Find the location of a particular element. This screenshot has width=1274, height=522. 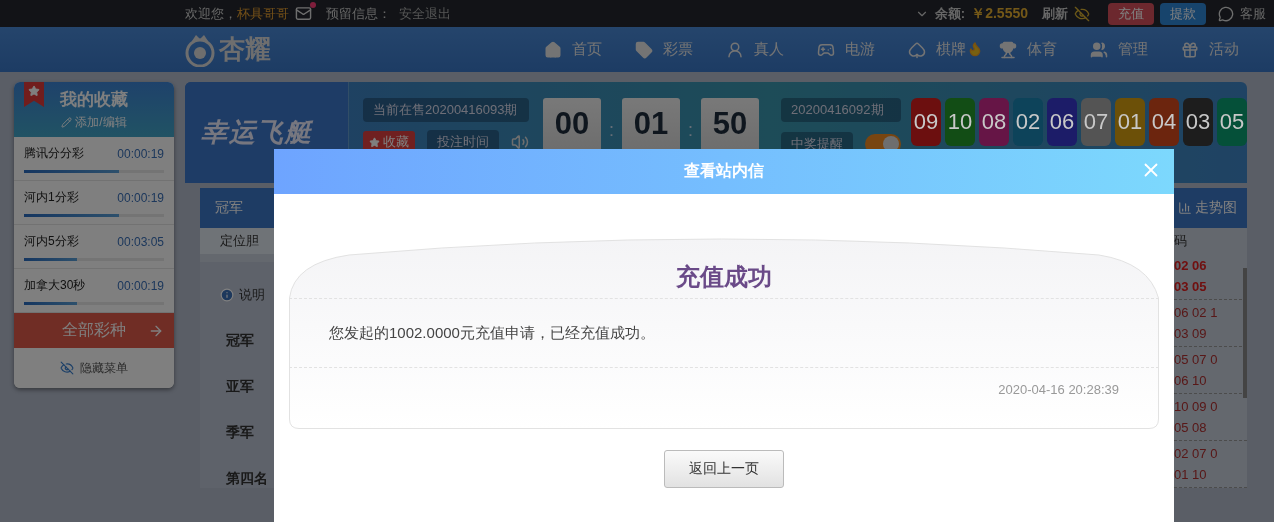

withdraw-button: 提款 is located at coordinates (1183, 13).